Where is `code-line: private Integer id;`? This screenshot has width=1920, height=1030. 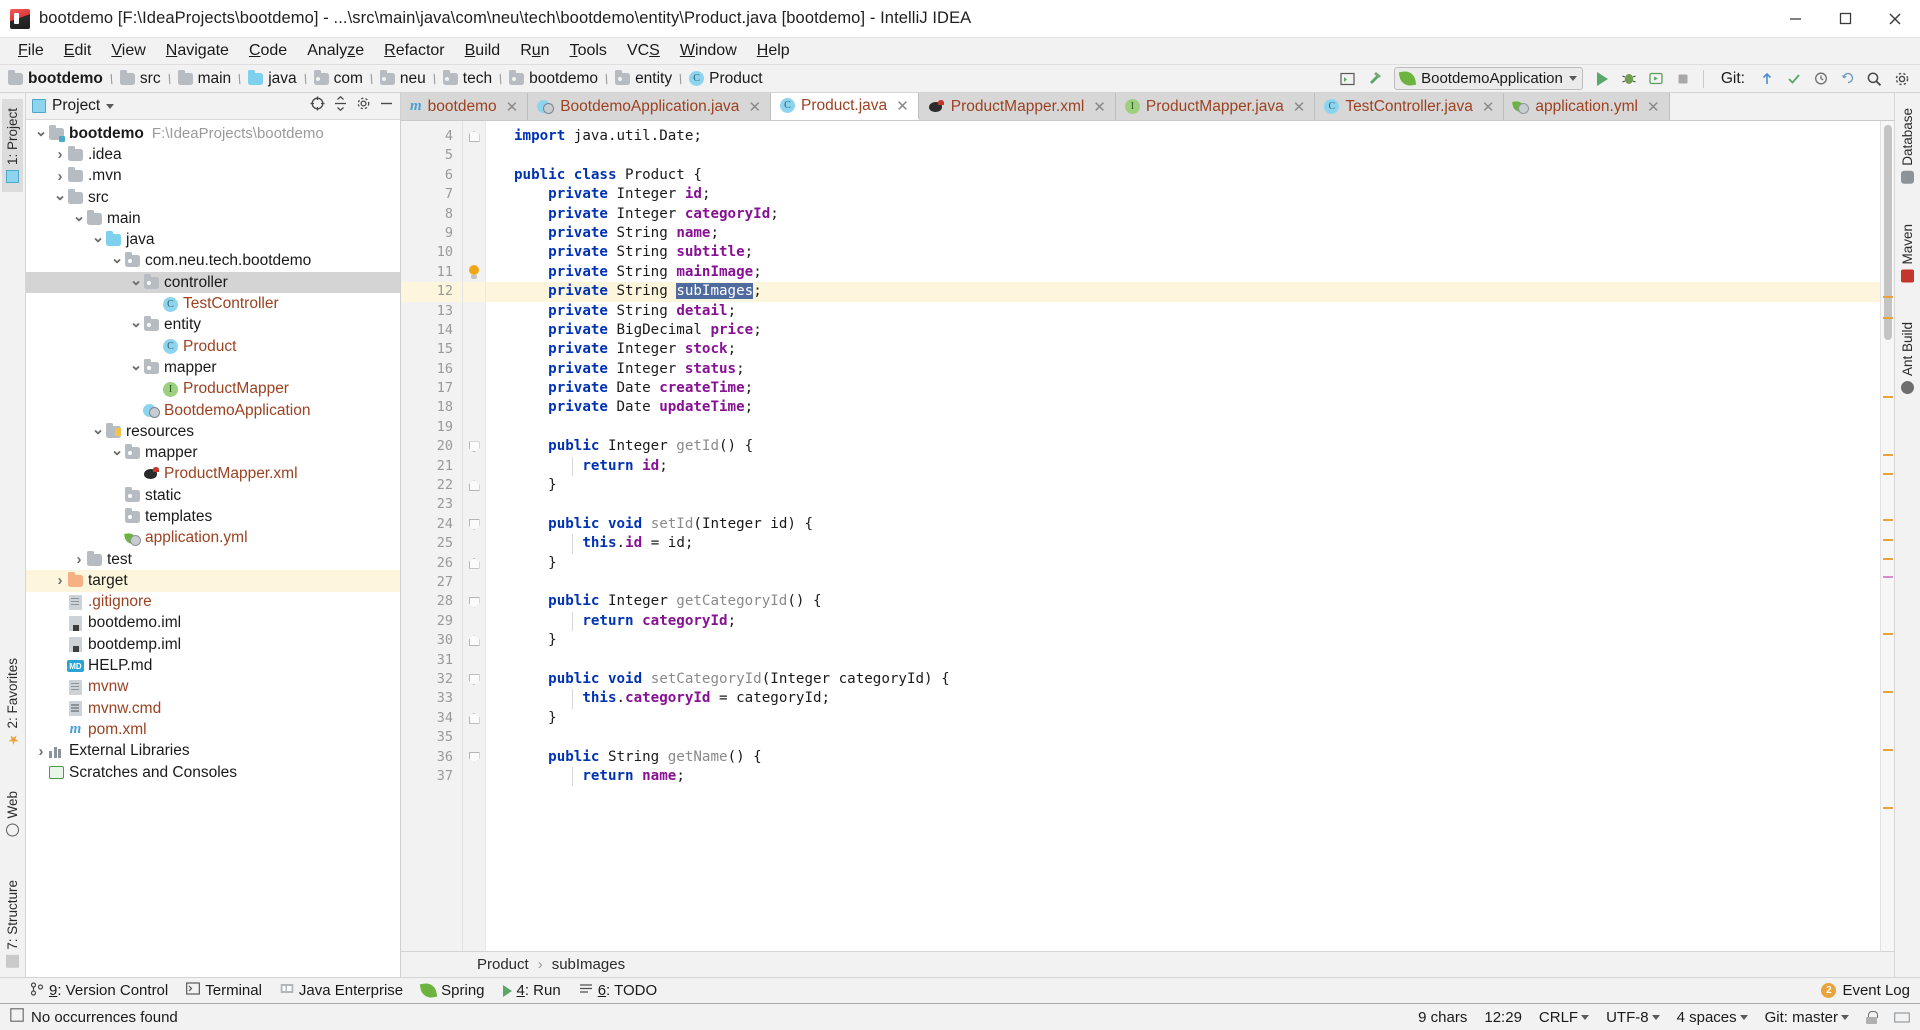 code-line: private Integer id; is located at coordinates (1183, 194).